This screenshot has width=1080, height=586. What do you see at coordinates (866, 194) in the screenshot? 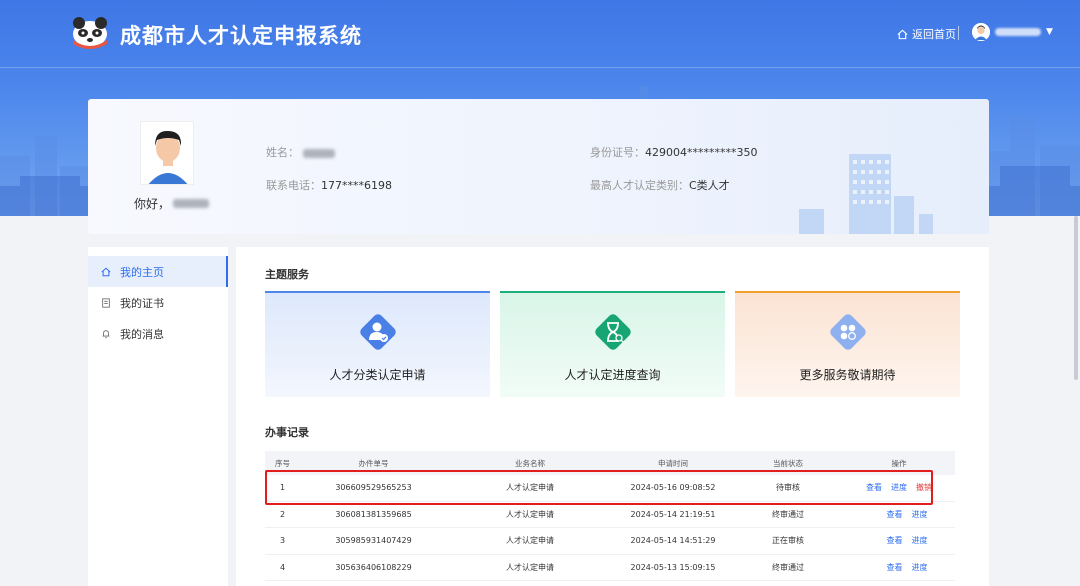
I see `decorative-building-graphic` at bounding box center [866, 194].